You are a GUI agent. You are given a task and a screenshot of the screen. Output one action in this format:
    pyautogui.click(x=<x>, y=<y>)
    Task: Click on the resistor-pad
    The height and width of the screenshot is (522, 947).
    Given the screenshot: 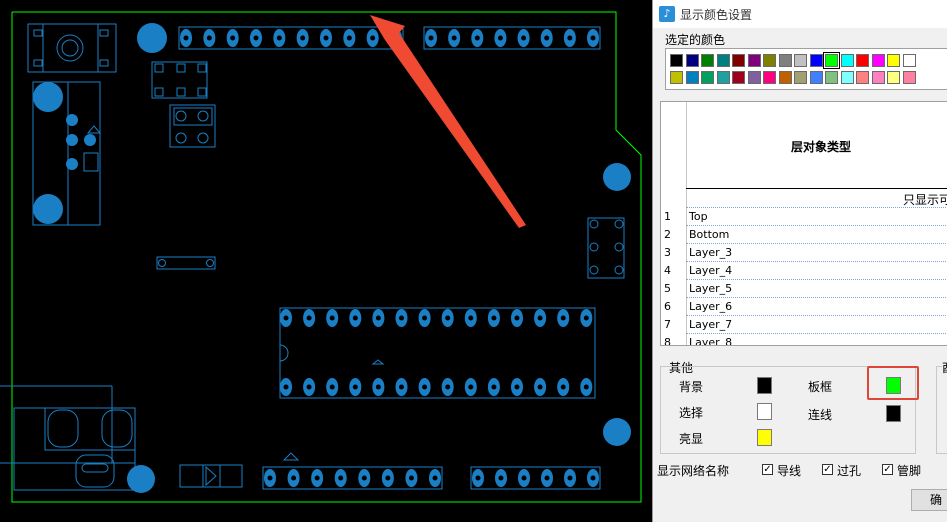 What is the action you would take?
    pyautogui.click(x=210, y=263)
    